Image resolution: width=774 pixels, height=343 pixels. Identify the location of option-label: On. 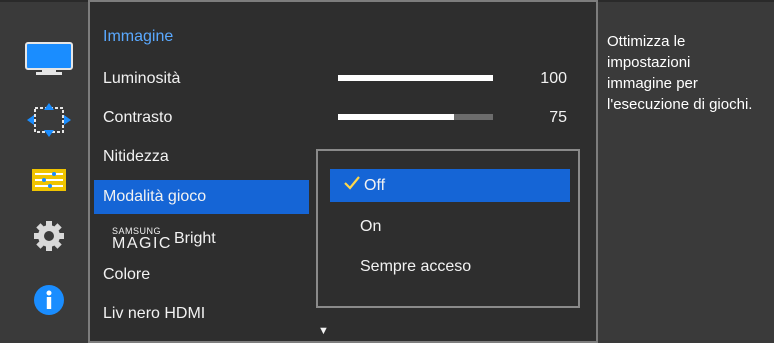
(371, 226).